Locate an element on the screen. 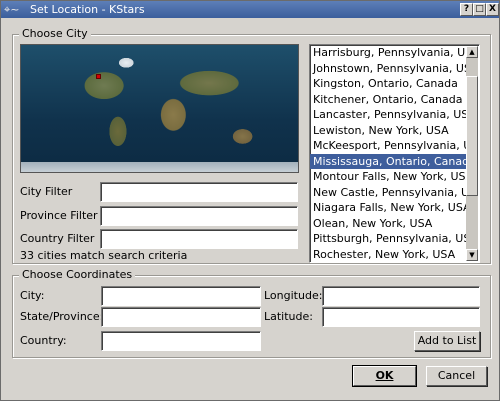 The image size is (500, 401). province-filter-input is located at coordinates (199, 216).